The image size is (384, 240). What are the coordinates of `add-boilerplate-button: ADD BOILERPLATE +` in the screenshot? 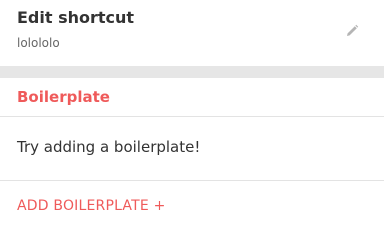 It's located at (91, 206).